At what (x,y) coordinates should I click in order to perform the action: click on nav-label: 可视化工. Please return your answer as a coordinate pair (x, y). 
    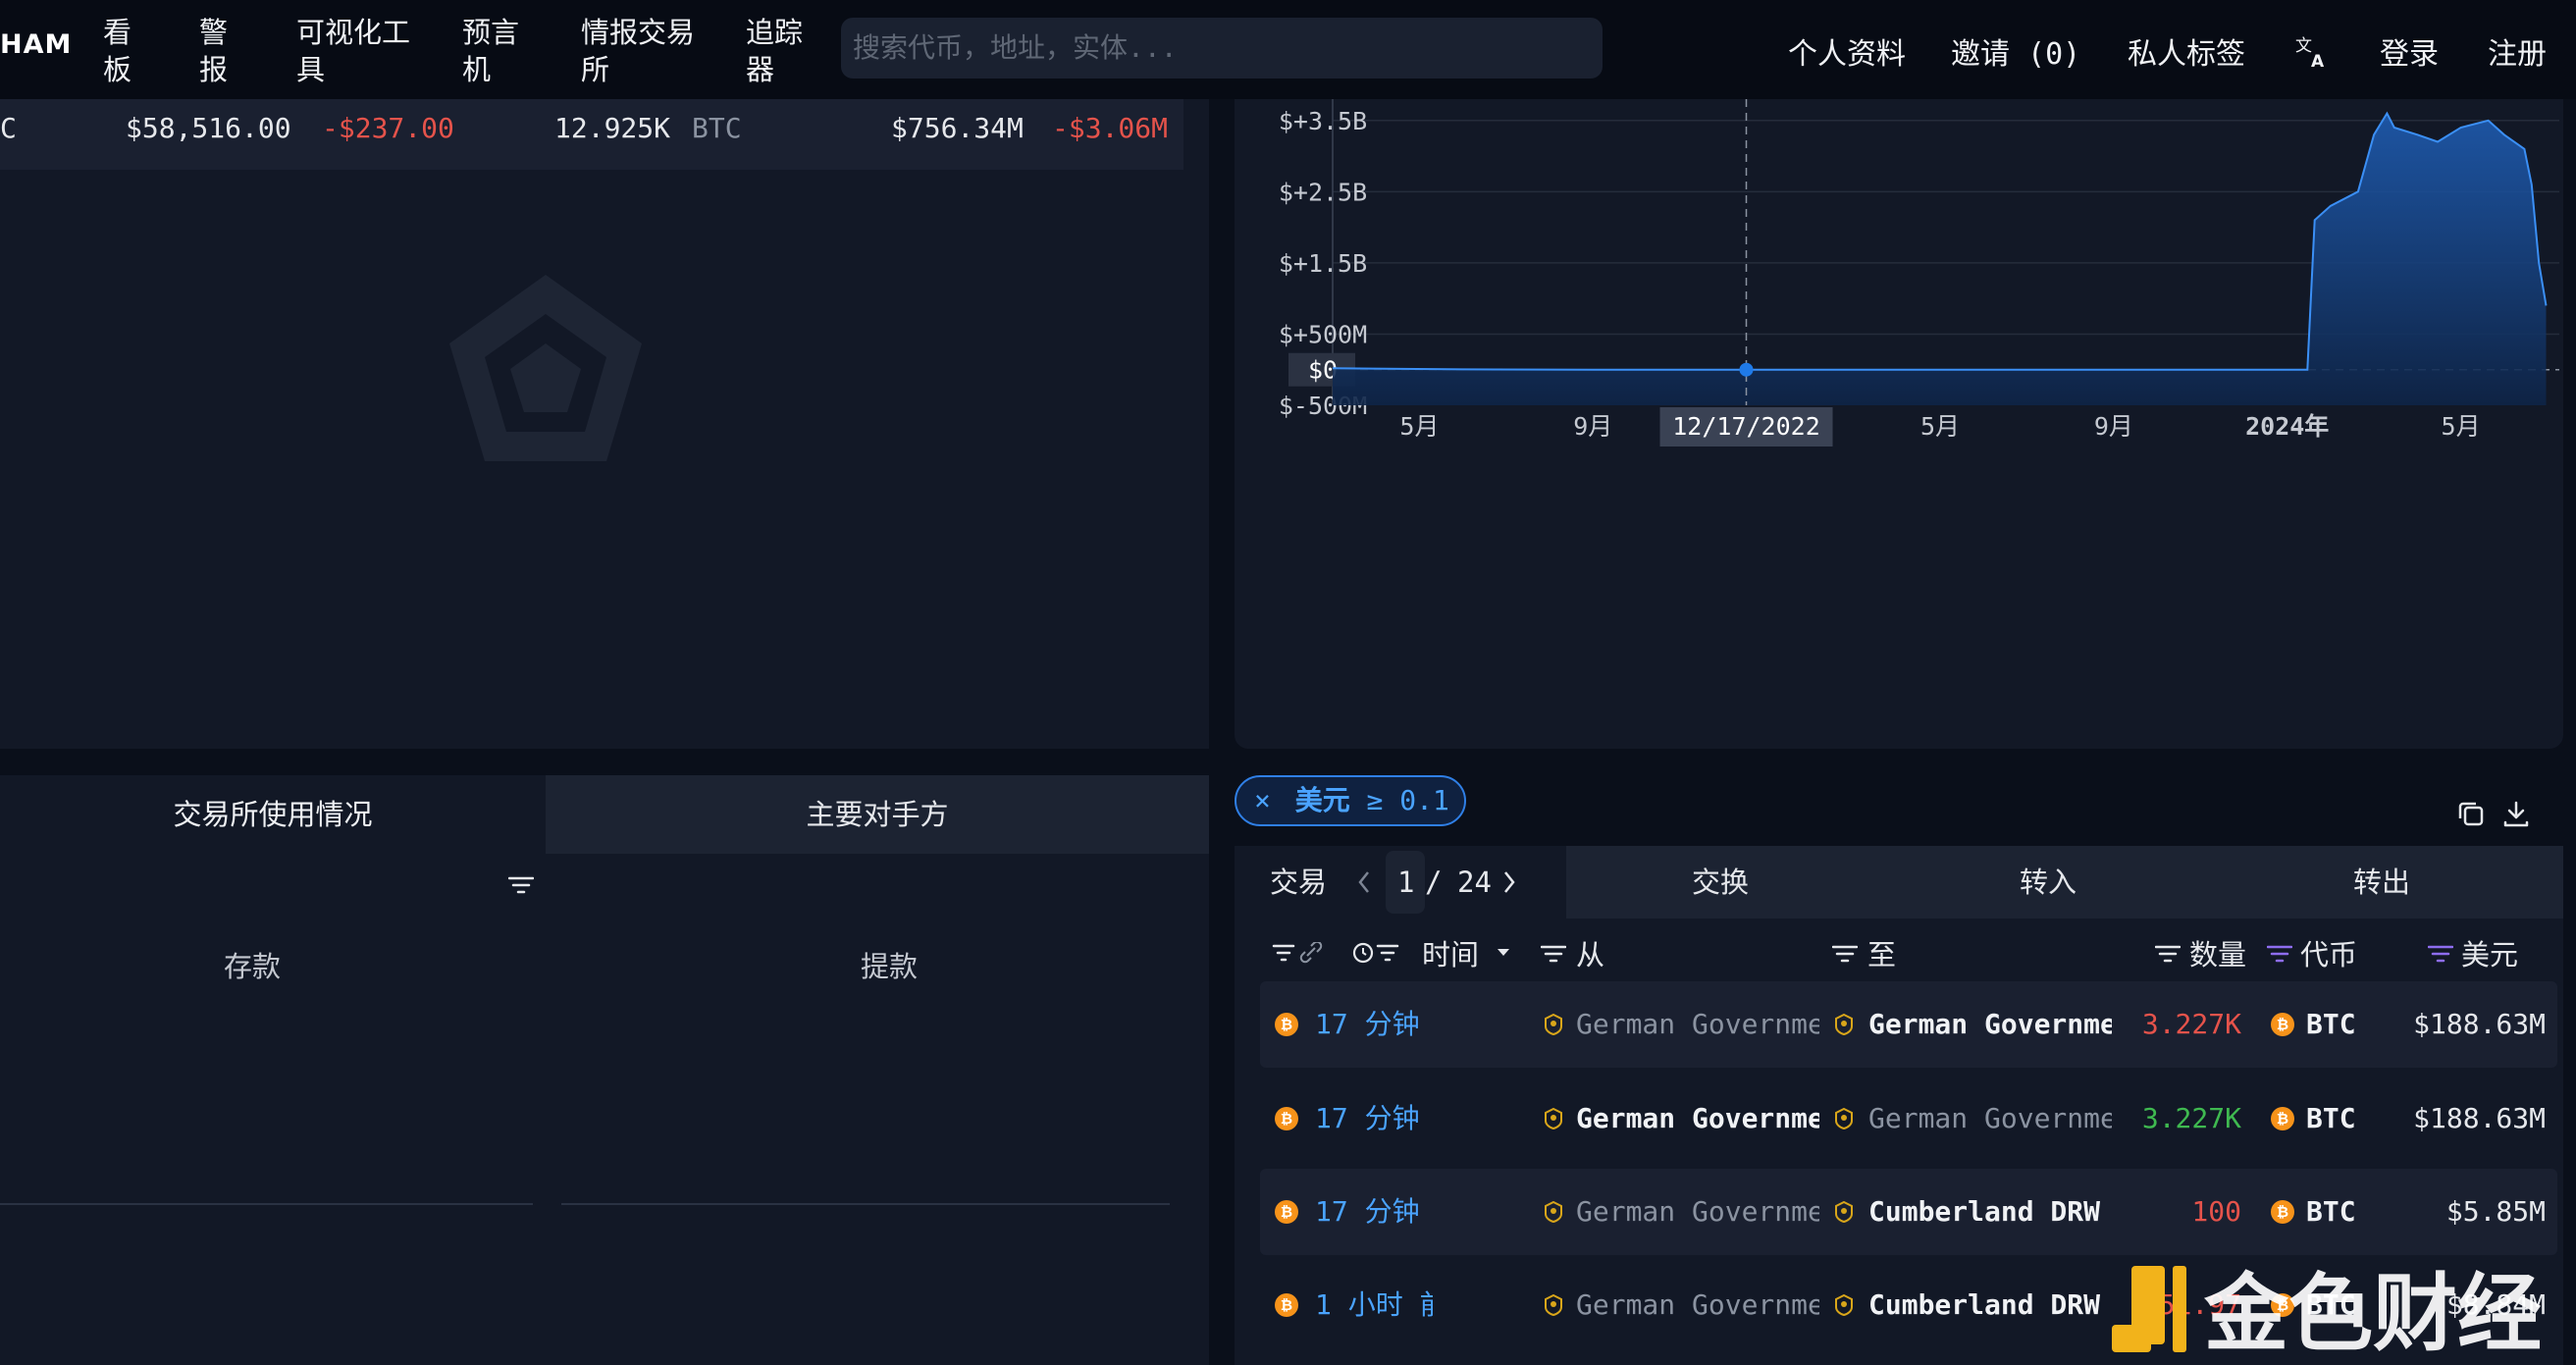
    Looking at the image, I should click on (353, 32).